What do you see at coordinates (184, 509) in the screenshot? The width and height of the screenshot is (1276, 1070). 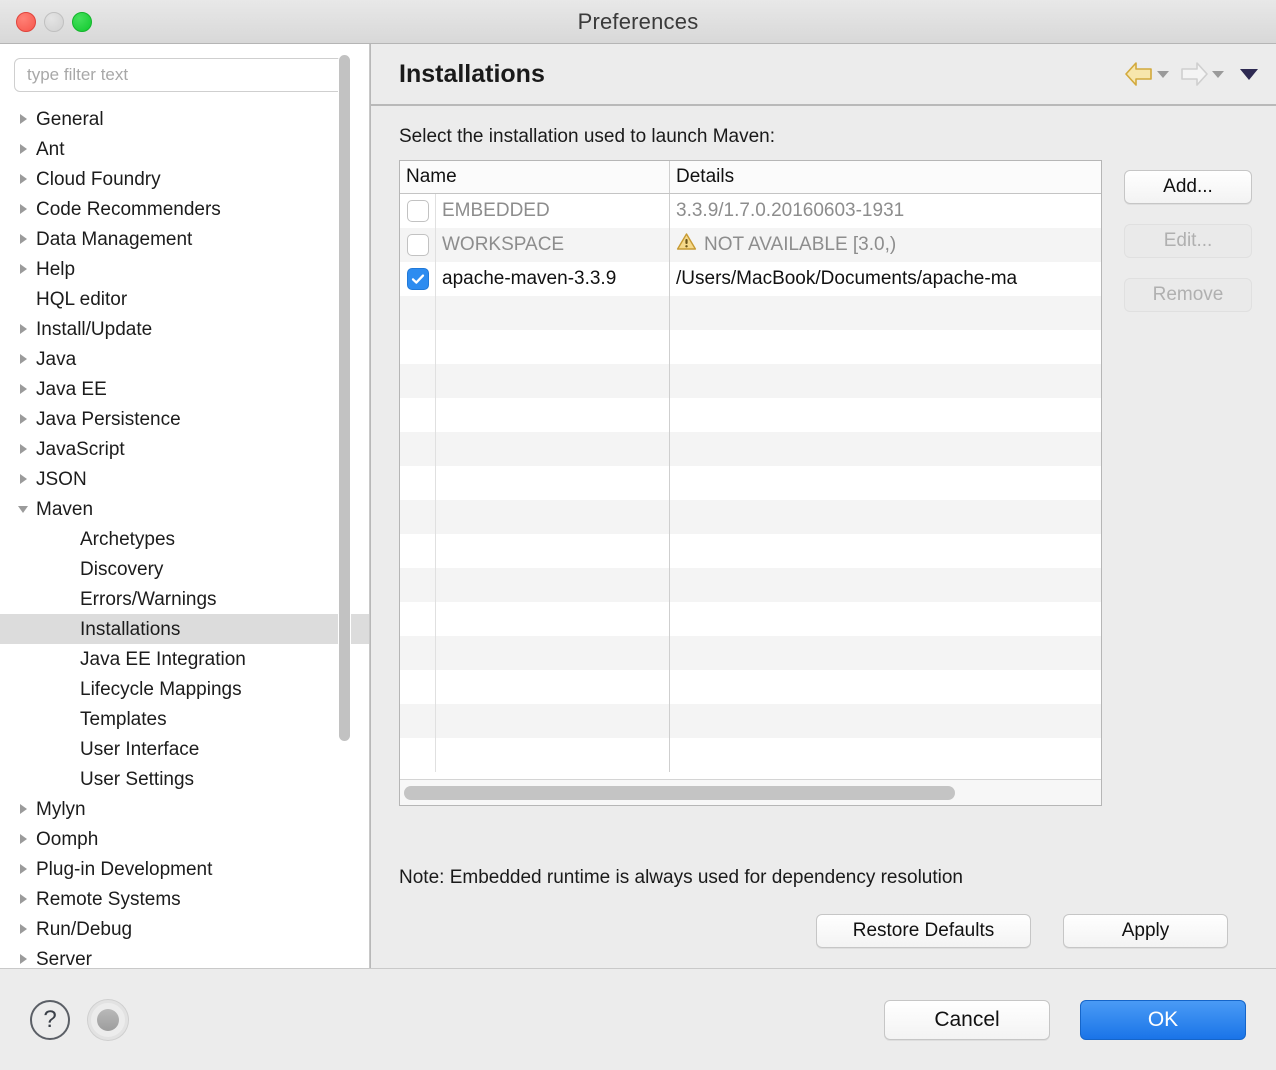 I see `sidebar-item-maven: Maven` at bounding box center [184, 509].